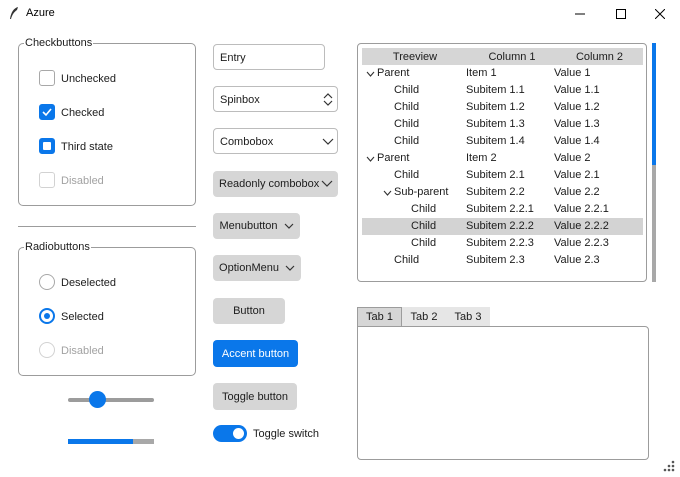  I want to click on optionmenu-label: OptionMenu, so click(249, 268).